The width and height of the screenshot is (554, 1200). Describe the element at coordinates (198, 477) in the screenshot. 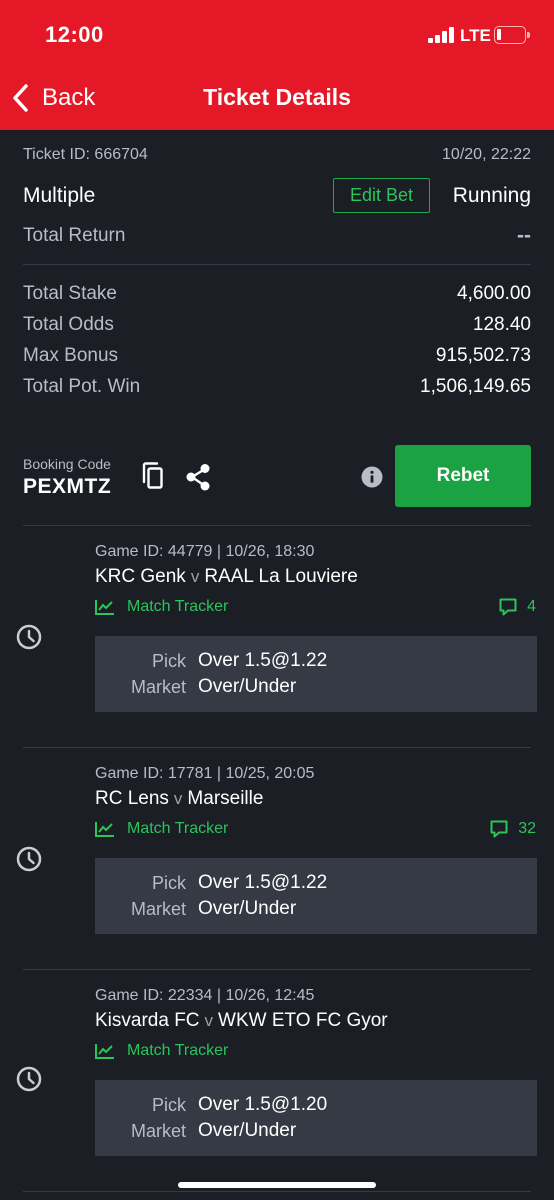

I see `share-icon` at that location.